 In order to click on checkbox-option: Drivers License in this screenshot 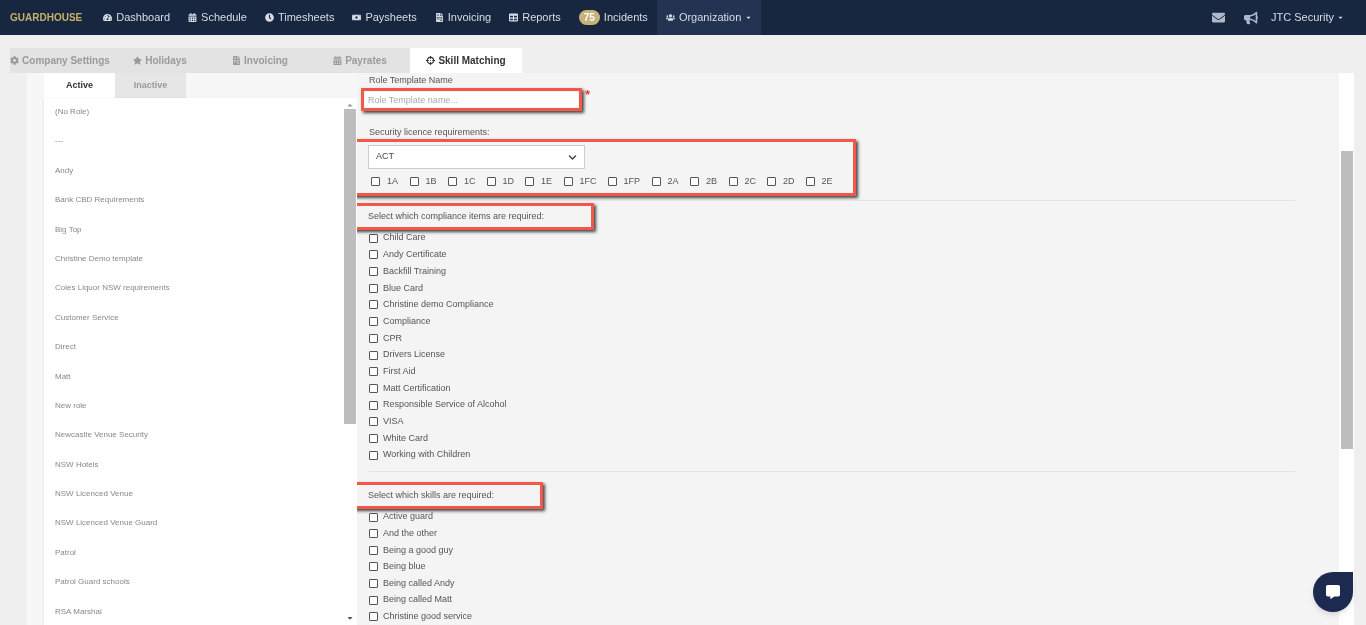, I will do `click(407, 355)`.